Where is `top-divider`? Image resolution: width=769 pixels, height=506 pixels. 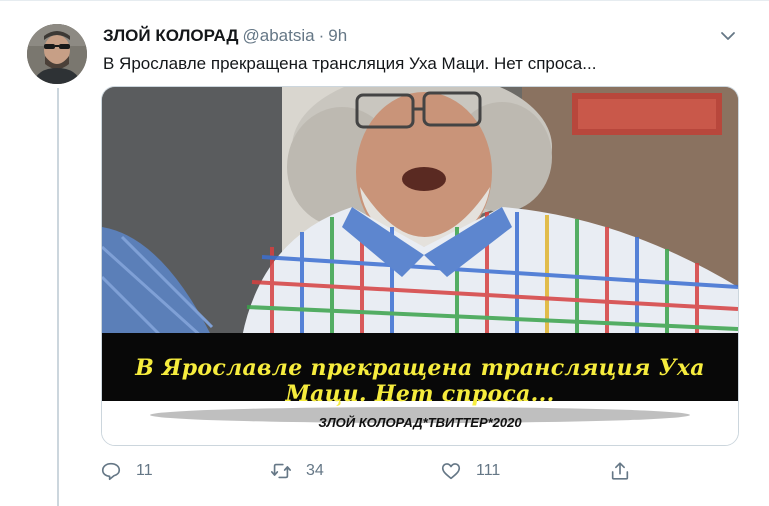 top-divider is located at coordinates (384, 0).